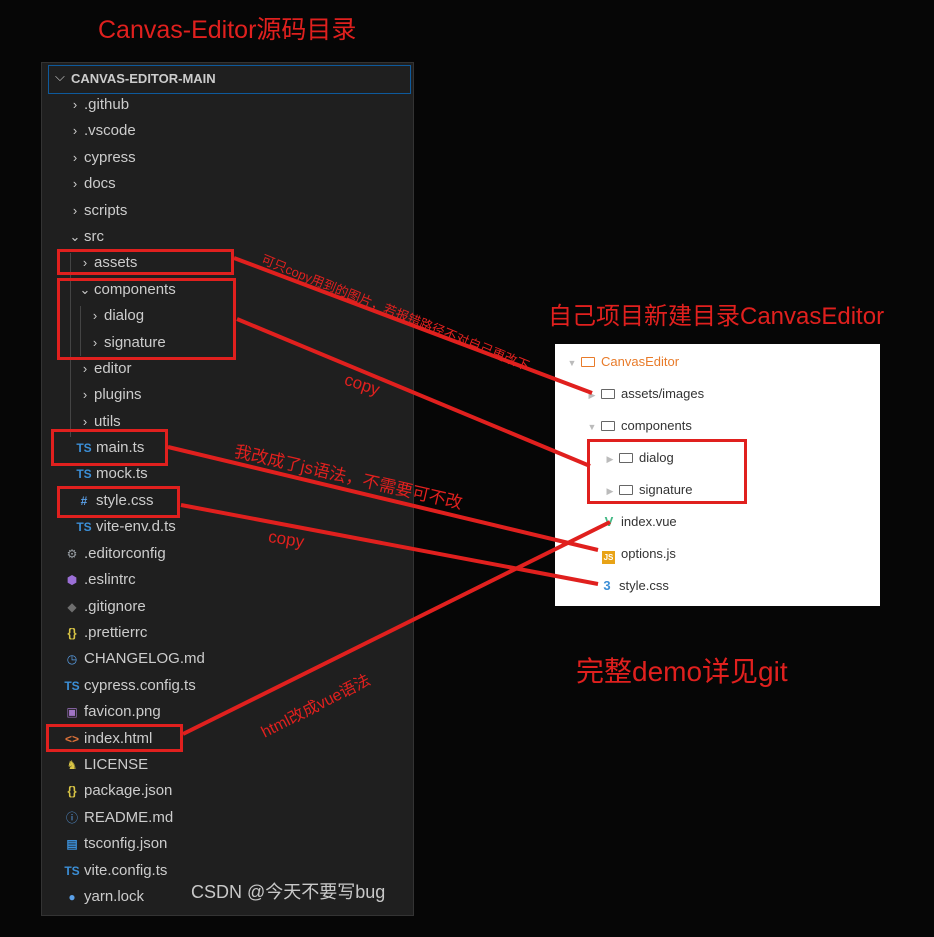 Image resolution: width=934 pixels, height=937 pixels. What do you see at coordinates (396, 628) in the screenshot?
I see `connector-index-html` at bounding box center [396, 628].